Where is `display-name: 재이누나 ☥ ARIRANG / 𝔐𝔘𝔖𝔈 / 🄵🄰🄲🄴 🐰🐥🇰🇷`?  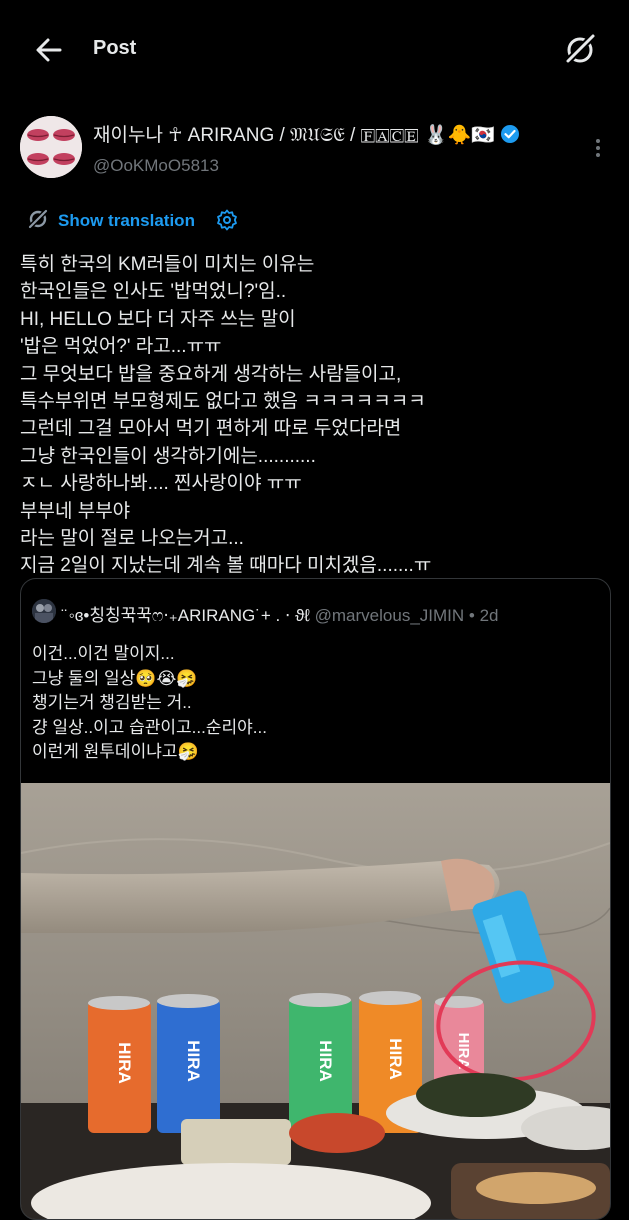
display-name: 재이누나 ☥ ARIRANG / 𝔐𝔘𝔖𝔈 / 🄵🄰🄲🄴 🐰🐥🇰🇷 is located at coordinates (294, 135).